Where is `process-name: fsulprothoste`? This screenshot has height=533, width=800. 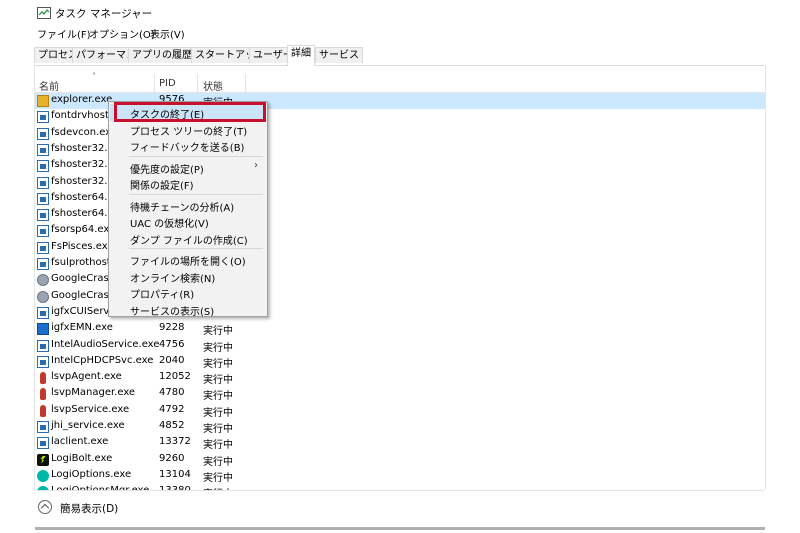
process-name: fsulprothoste is located at coordinates (84, 262).